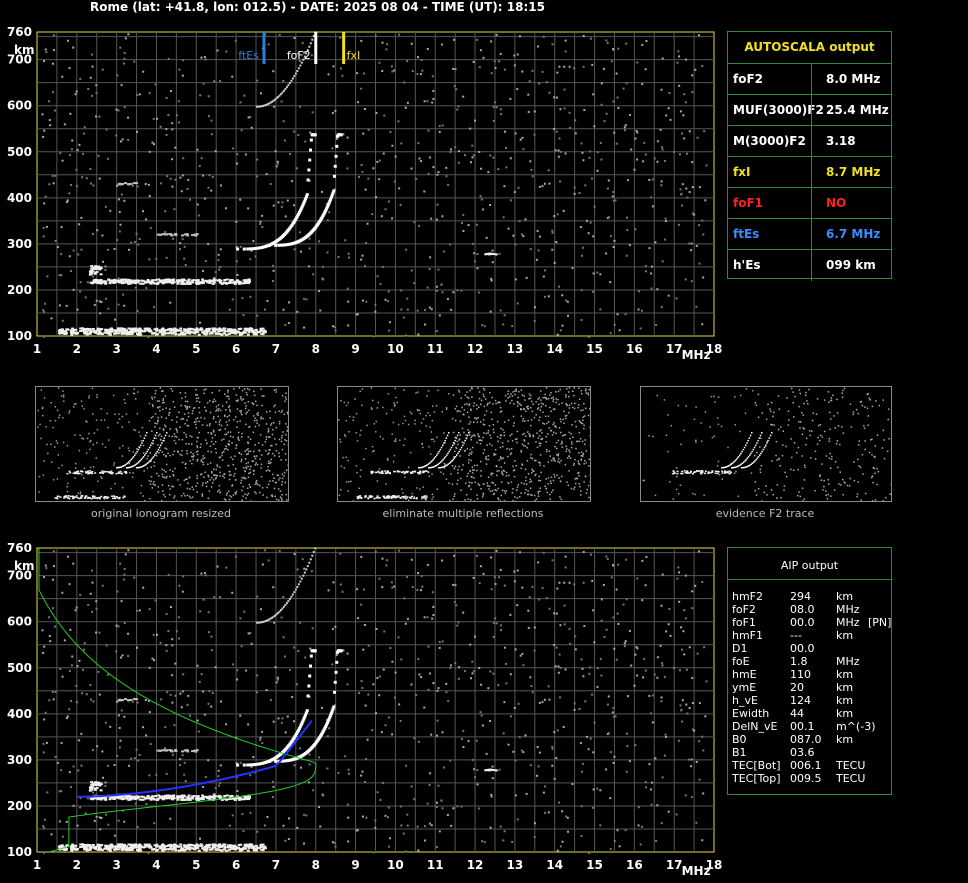 Image resolution: width=968 pixels, height=883 pixels. What do you see at coordinates (851, 765) in the screenshot?
I see `aip-row-unit: TECU` at bounding box center [851, 765].